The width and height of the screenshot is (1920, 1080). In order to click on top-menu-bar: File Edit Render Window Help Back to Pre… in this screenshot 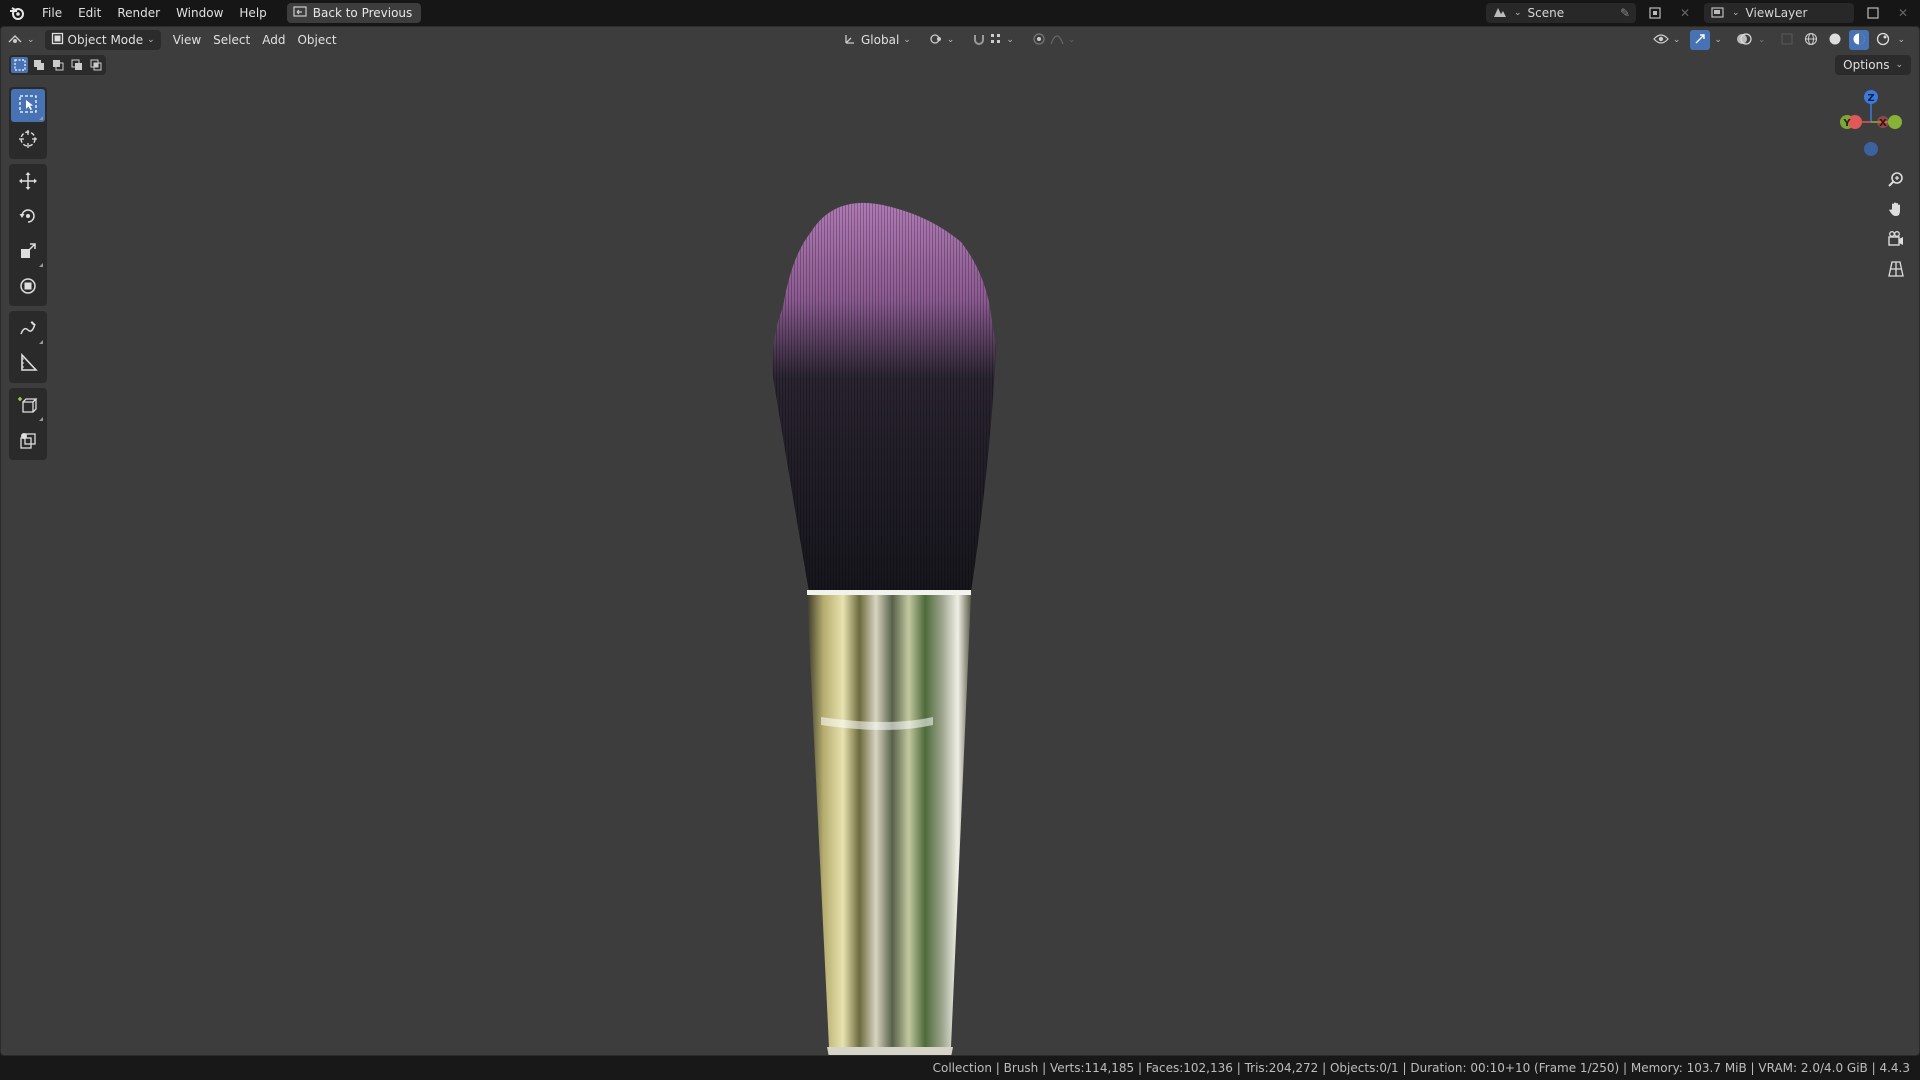, I will do `click(960, 13)`.